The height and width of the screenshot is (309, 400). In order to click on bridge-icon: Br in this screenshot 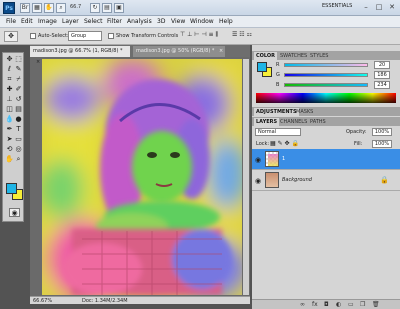, I will do `click(25, 8)`.